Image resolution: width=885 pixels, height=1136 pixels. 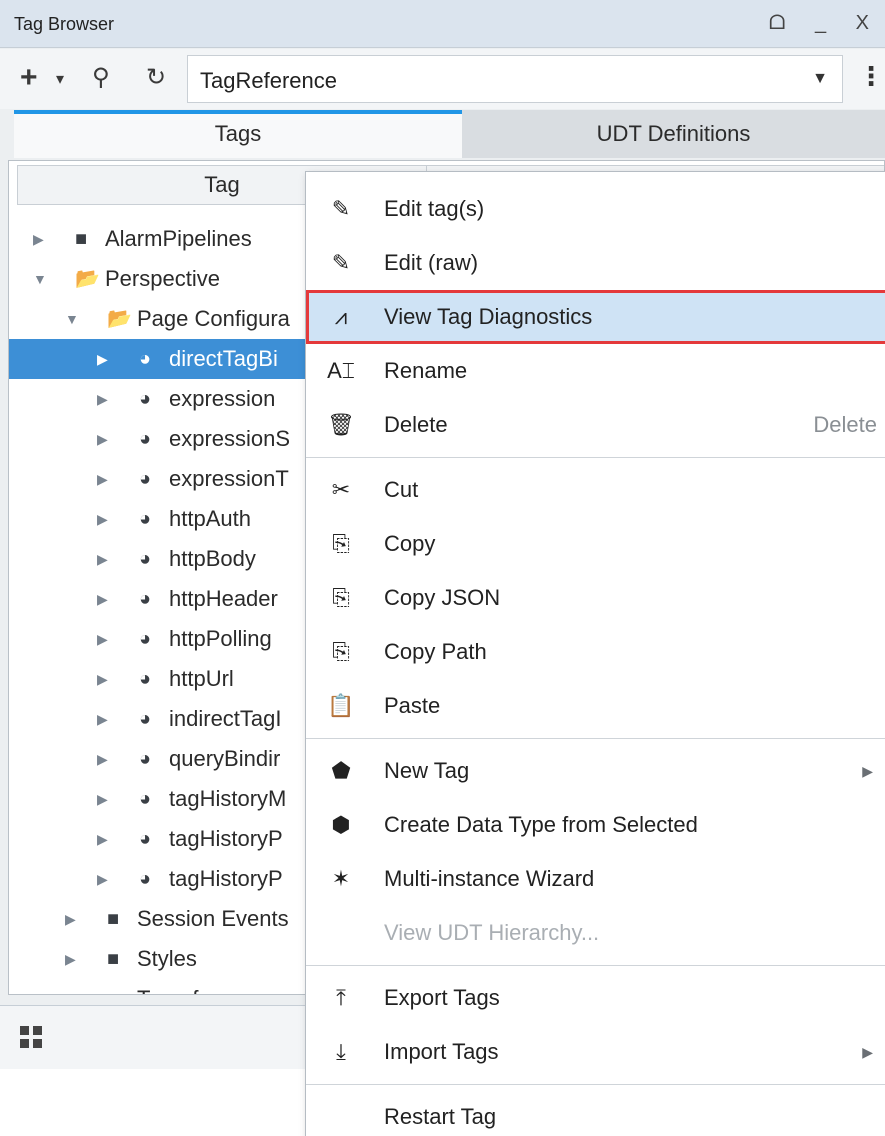 What do you see at coordinates (595, 490) in the screenshot?
I see `menu-item-cut: ✂ Cut` at bounding box center [595, 490].